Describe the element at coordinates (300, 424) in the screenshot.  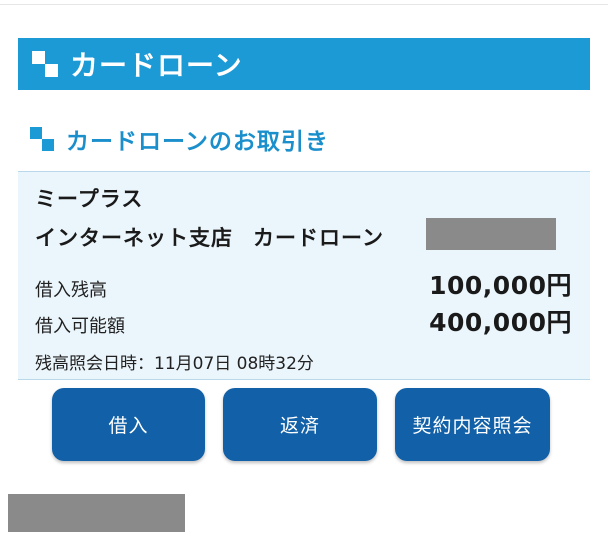
I see `repay-button: 返済` at that location.